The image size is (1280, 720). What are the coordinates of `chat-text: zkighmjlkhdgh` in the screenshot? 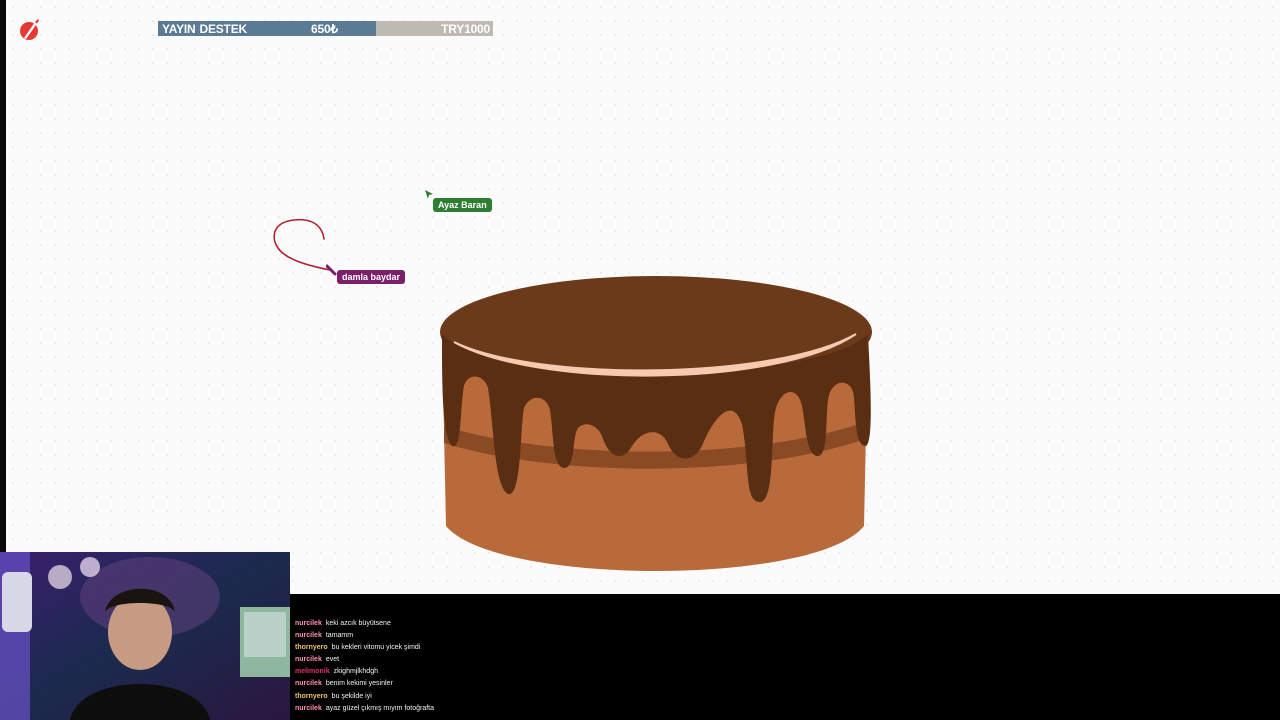 It's located at (355, 672).